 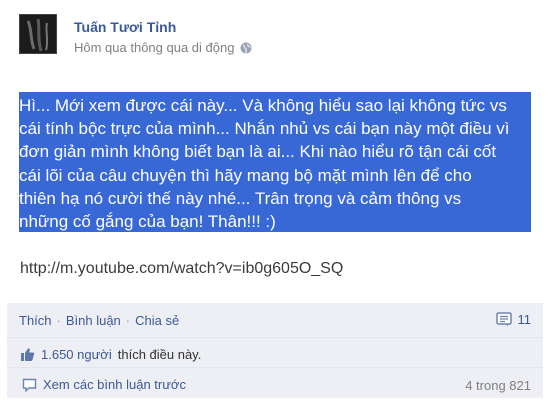 I want to click on youtube-link: http://m.youtube.com/watch?v=ib0g605O_SQ, so click(x=181, y=269).